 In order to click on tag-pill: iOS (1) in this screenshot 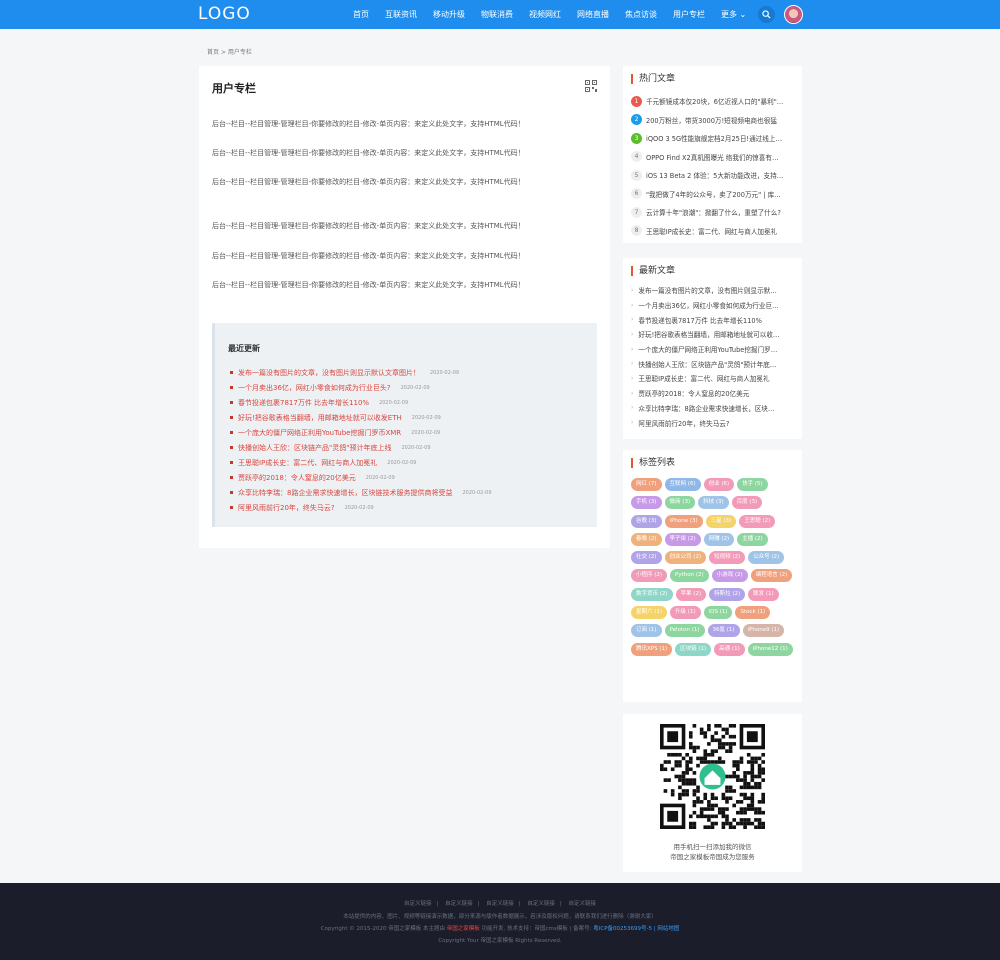, I will do `click(718, 613)`.